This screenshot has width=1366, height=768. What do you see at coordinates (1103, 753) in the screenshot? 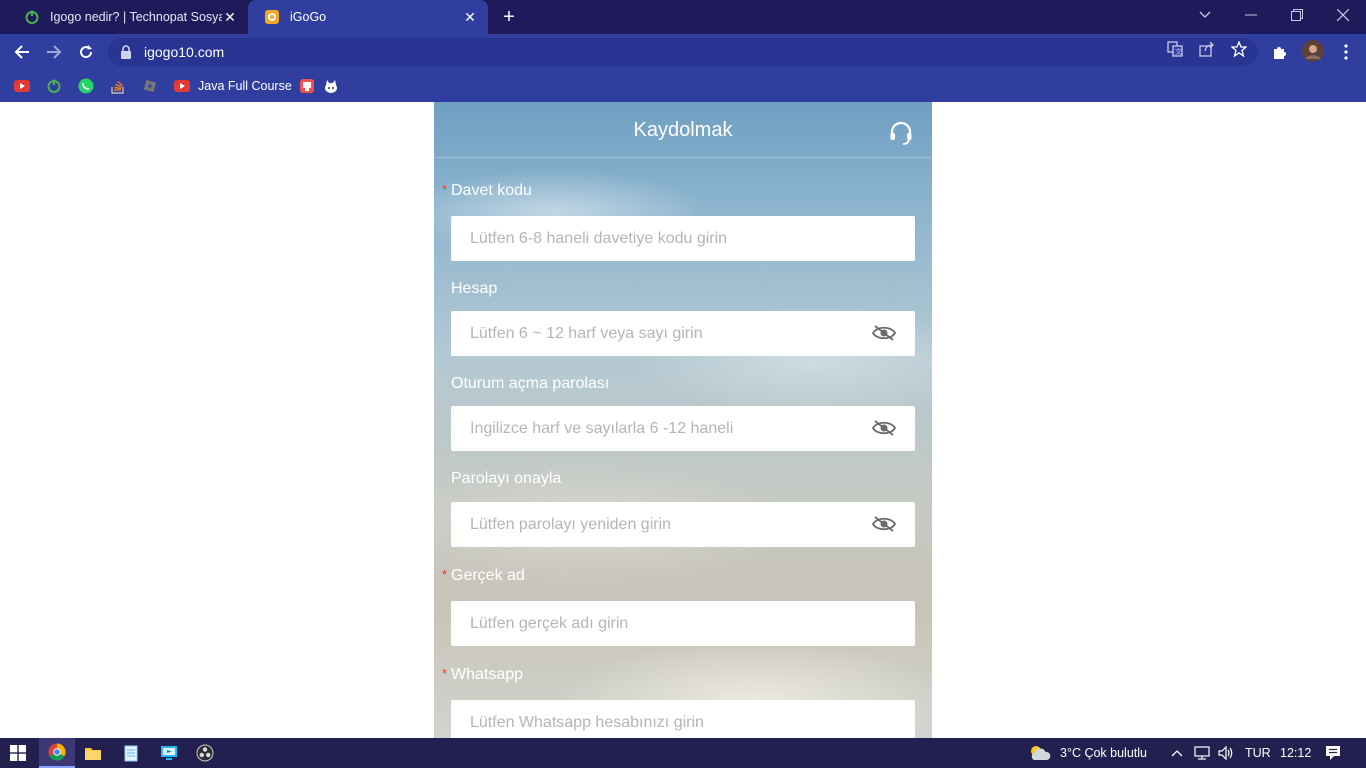
I see `weather-text: 3°C Çok bulutlu` at bounding box center [1103, 753].